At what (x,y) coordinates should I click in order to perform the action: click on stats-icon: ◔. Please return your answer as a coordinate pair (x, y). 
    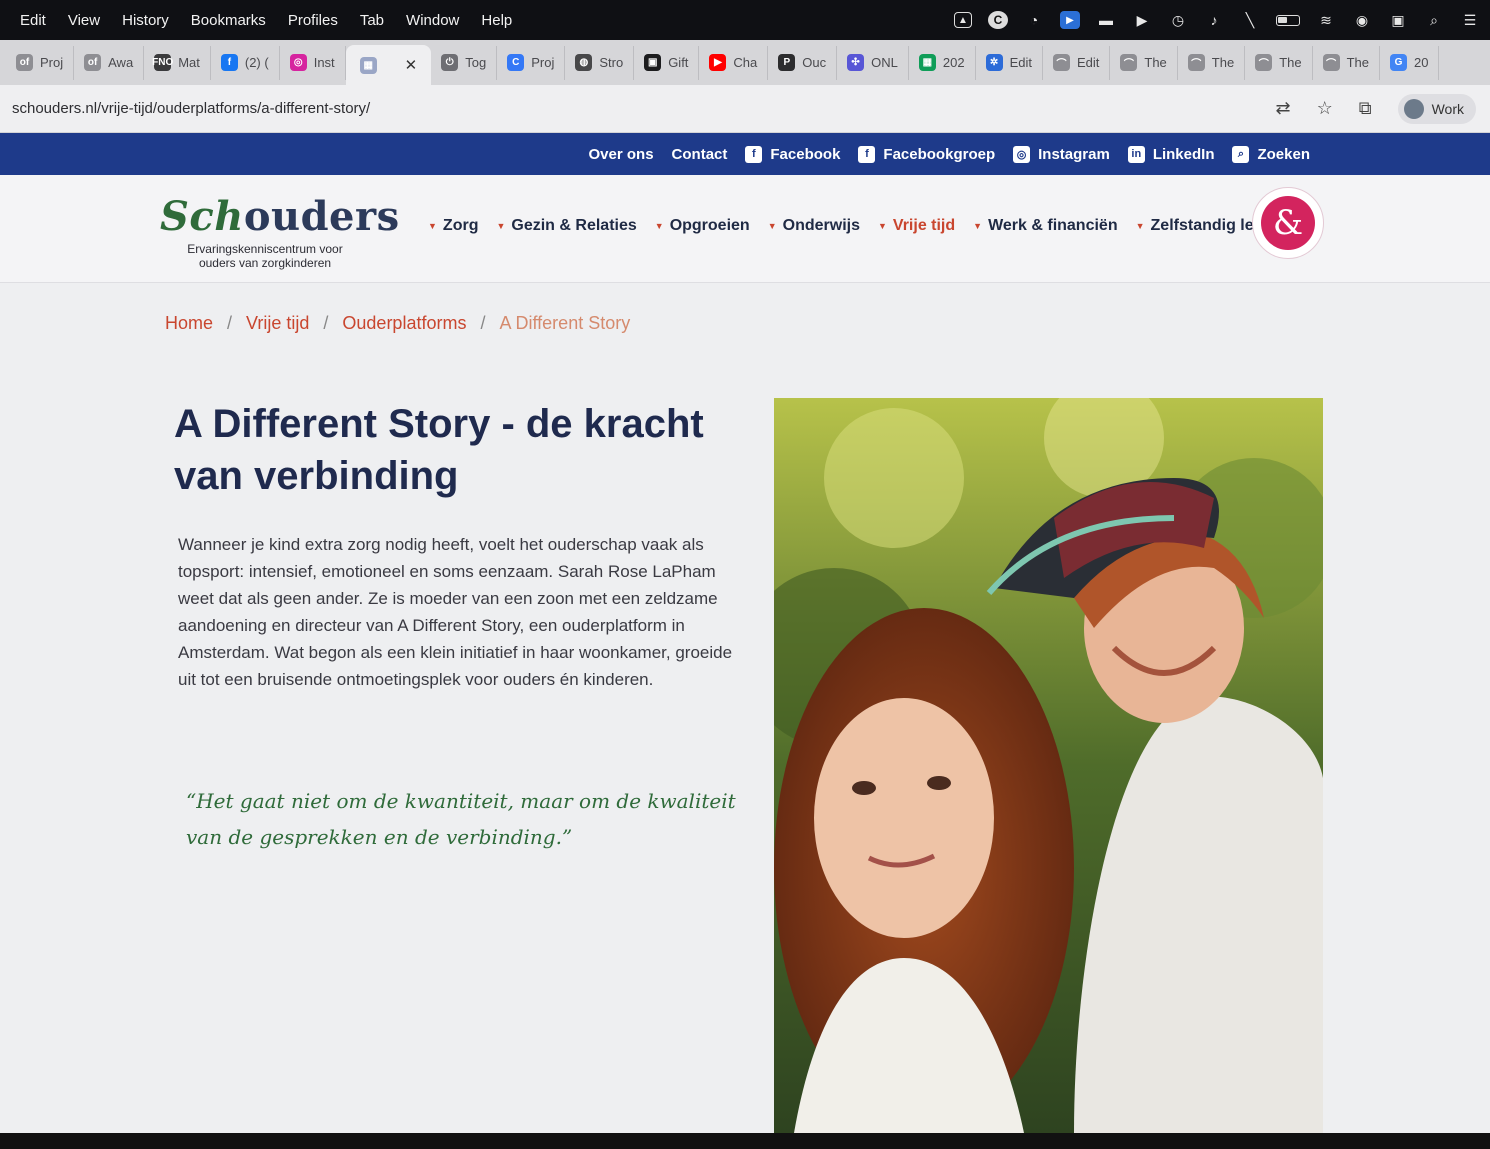
    Looking at the image, I should click on (1034, 20).